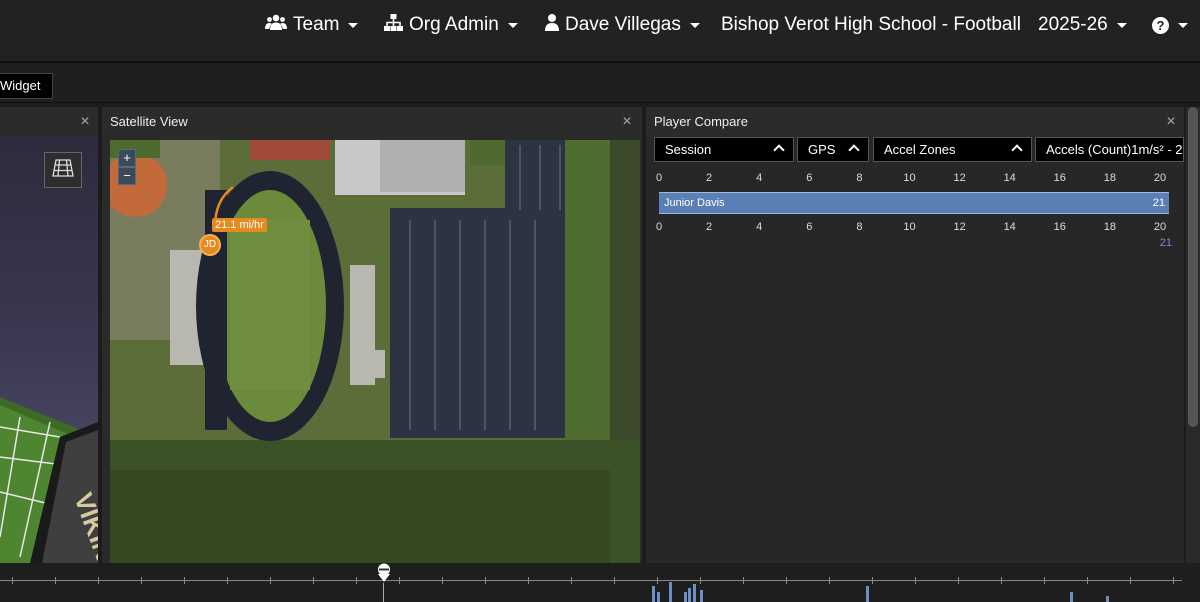  Describe the element at coordinates (312, 25) in the screenshot. I see `team-menu: Team` at that location.